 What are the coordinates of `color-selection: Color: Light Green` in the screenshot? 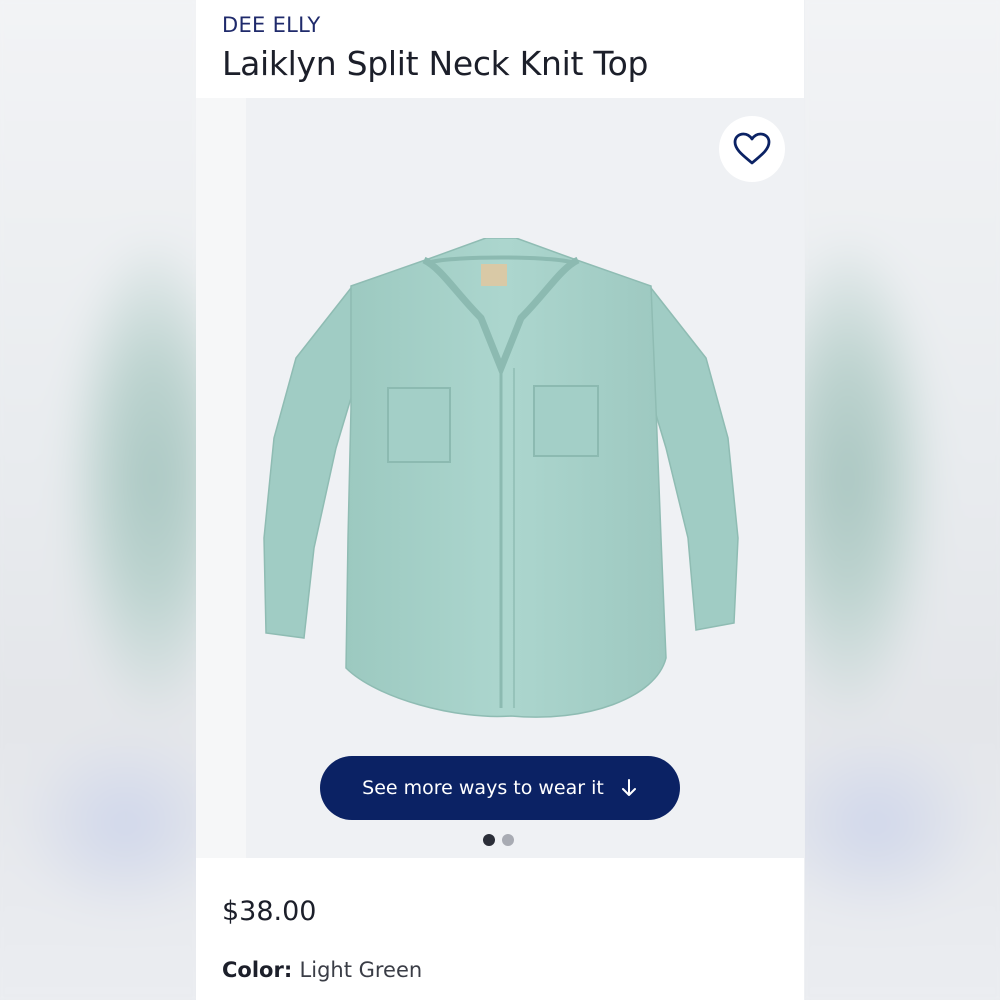 It's located at (322, 970).